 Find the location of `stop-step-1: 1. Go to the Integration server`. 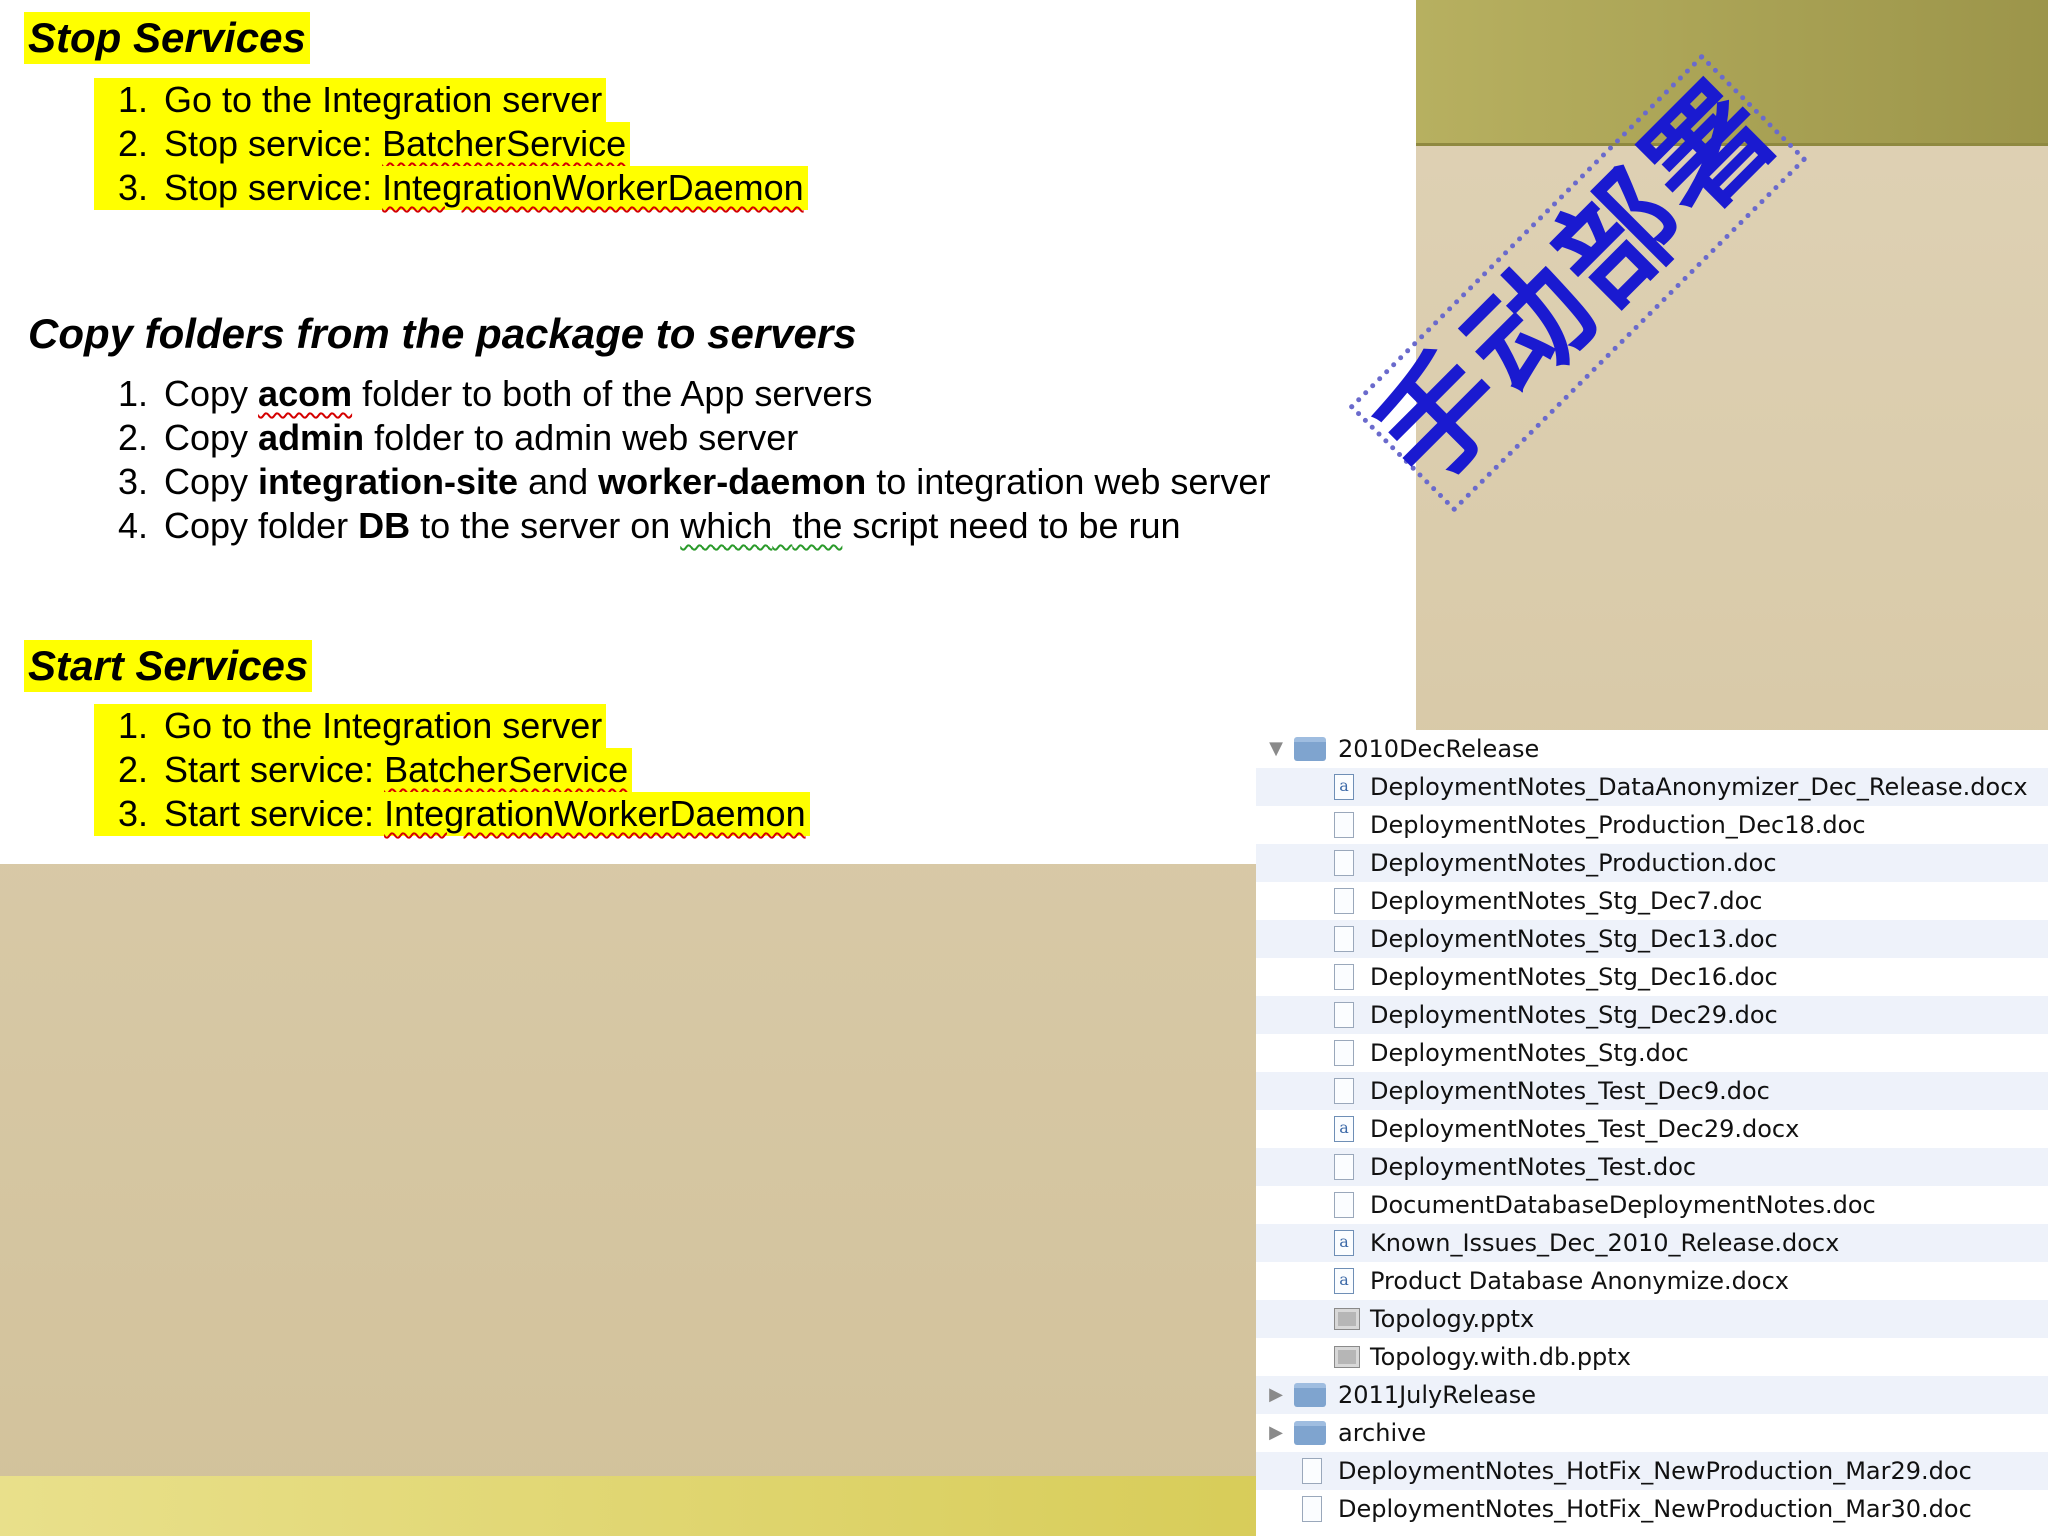

stop-step-1: 1. Go to the Integration server is located at coordinates (350, 100).